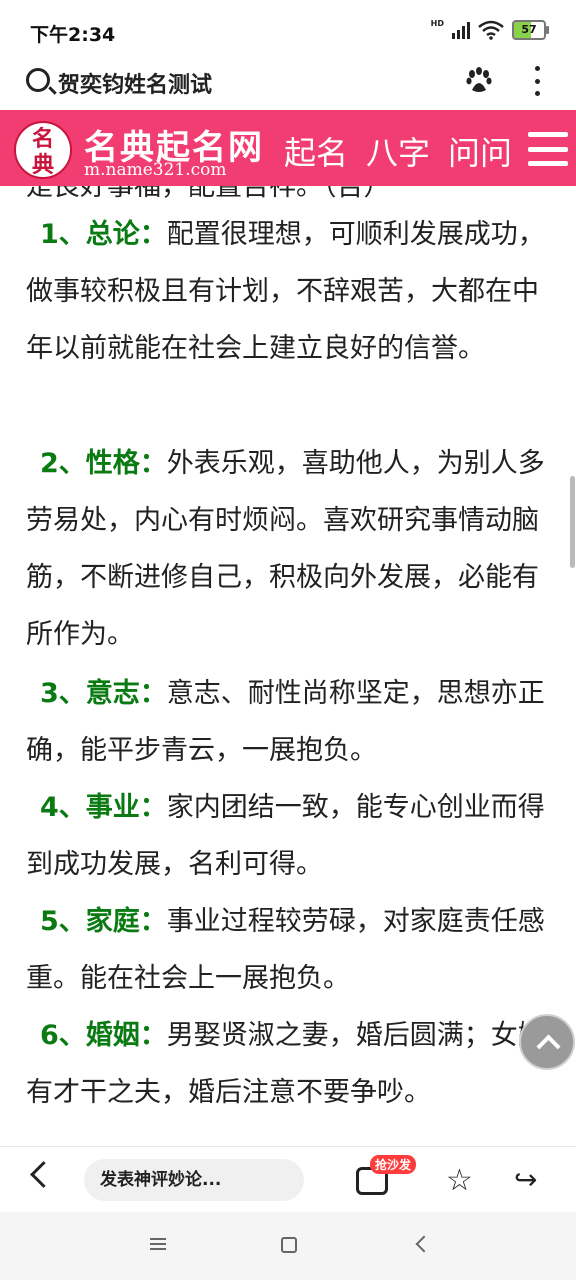 This screenshot has width=576, height=1280. Describe the element at coordinates (437, 23) in the screenshot. I see `network-type-label: HD` at that location.